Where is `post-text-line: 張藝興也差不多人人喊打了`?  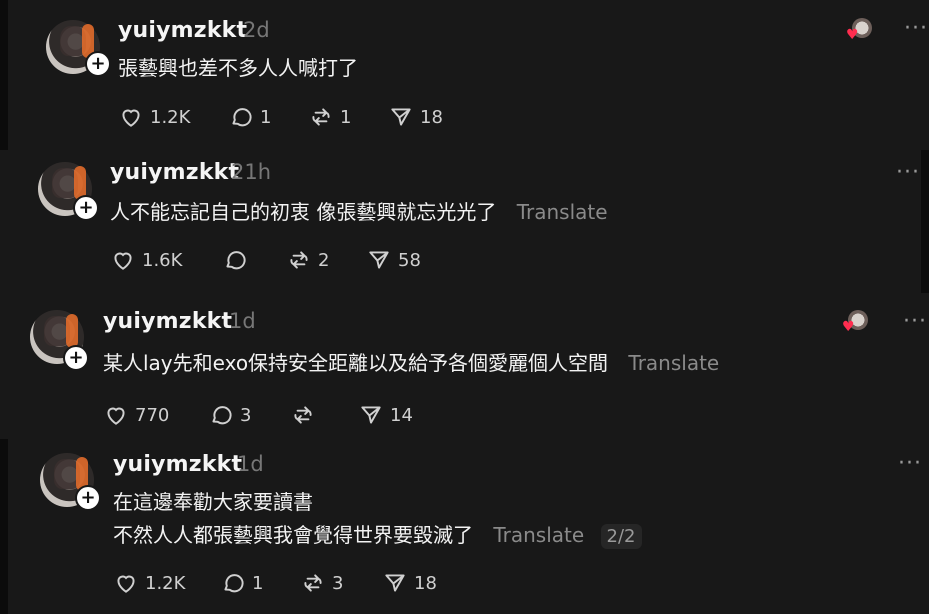 post-text-line: 張藝興也差不多人人喊打了 is located at coordinates (238, 68).